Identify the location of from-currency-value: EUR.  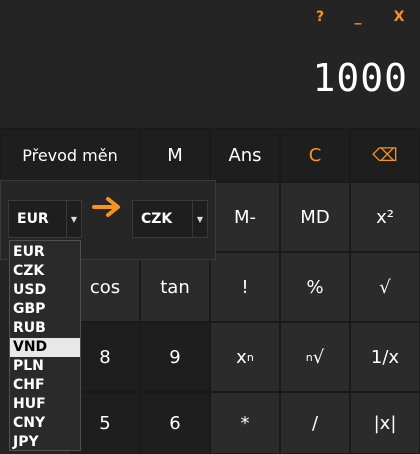
(33, 219).